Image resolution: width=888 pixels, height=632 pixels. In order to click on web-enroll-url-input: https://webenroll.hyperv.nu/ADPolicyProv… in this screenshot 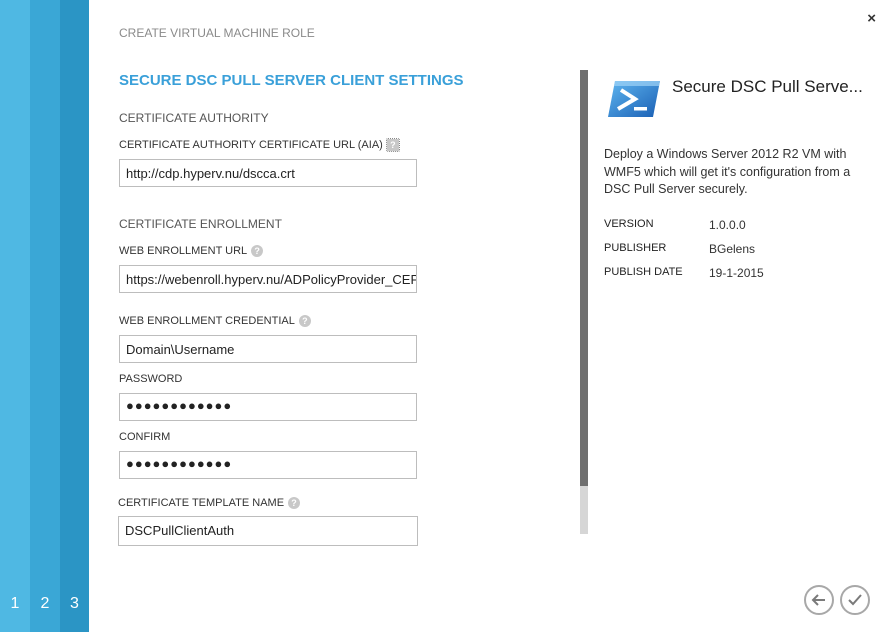, I will do `click(268, 279)`.